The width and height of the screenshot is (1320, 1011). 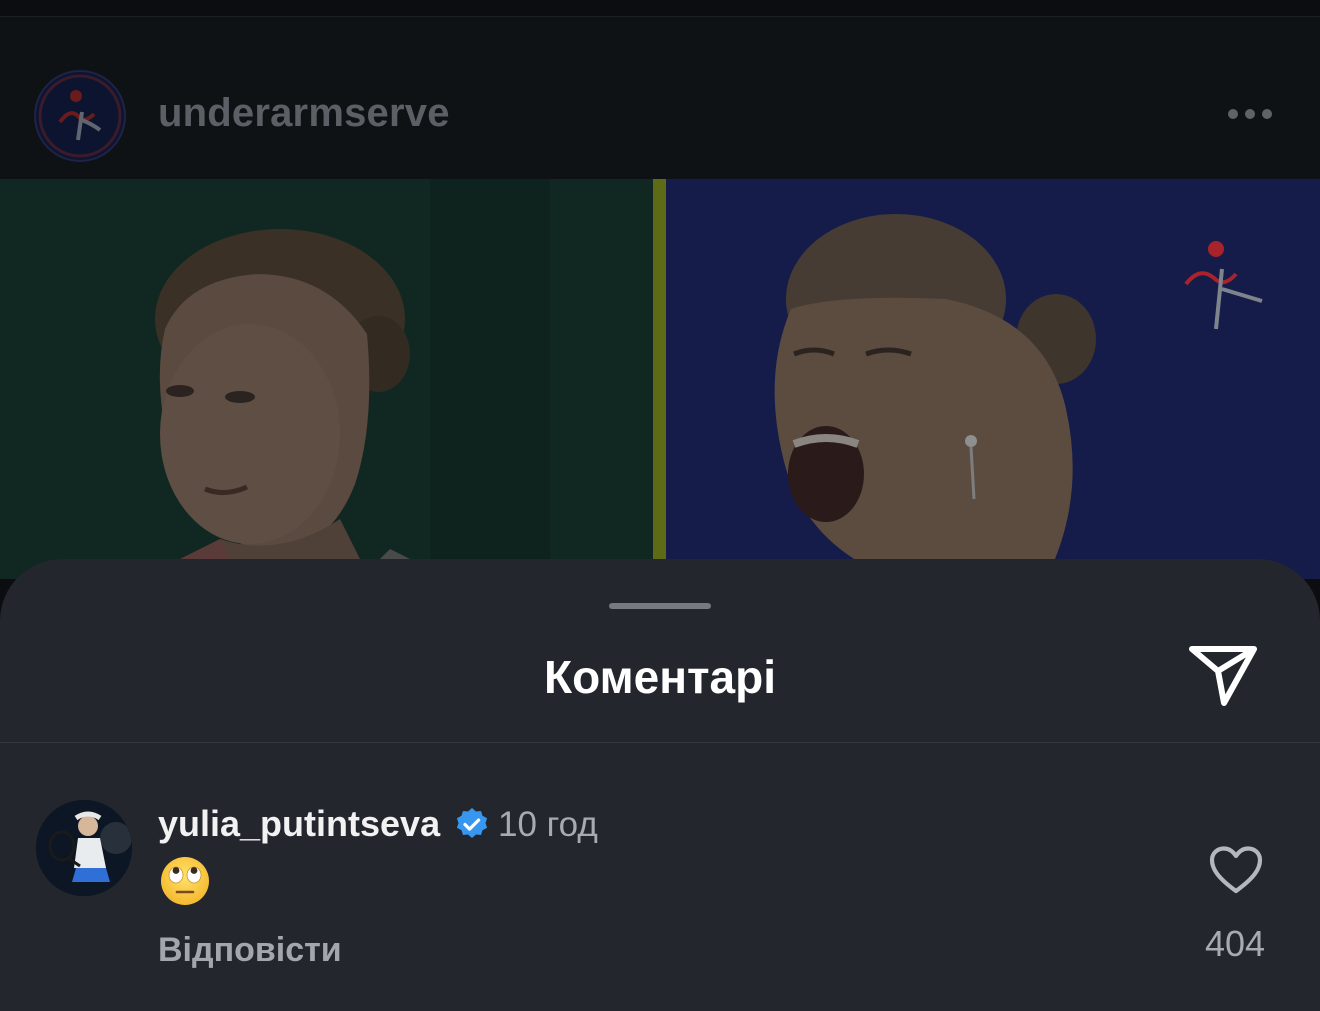 What do you see at coordinates (1233, 114) in the screenshot?
I see `more-horizontal-icon` at bounding box center [1233, 114].